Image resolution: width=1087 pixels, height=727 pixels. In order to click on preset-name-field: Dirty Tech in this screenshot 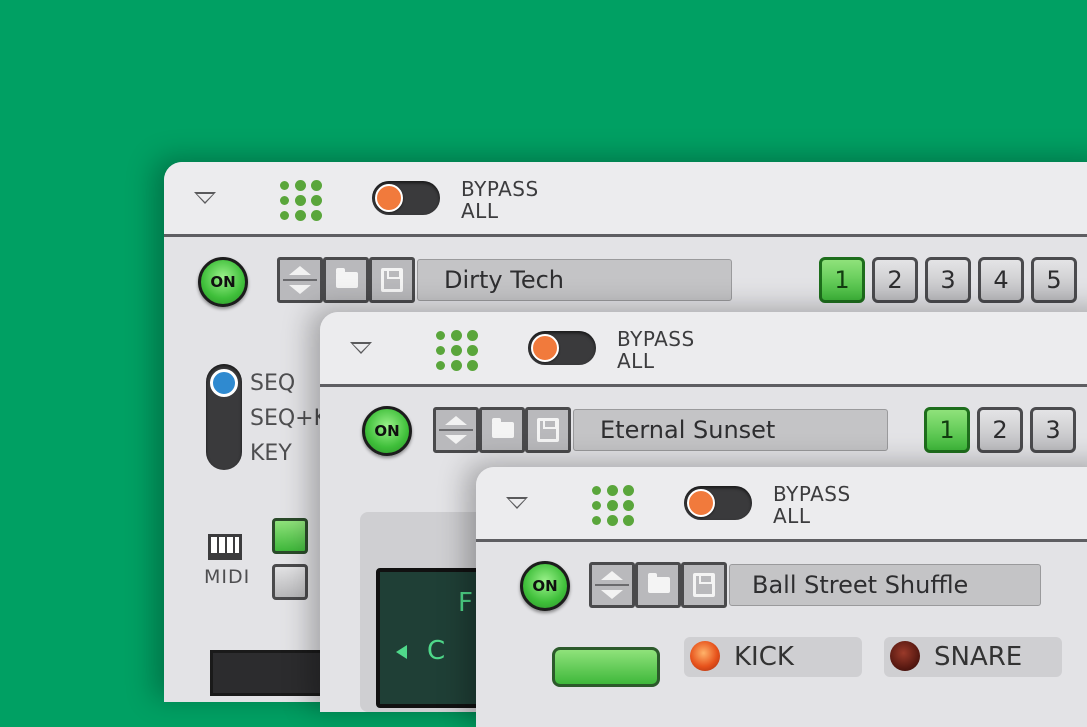, I will do `click(574, 280)`.